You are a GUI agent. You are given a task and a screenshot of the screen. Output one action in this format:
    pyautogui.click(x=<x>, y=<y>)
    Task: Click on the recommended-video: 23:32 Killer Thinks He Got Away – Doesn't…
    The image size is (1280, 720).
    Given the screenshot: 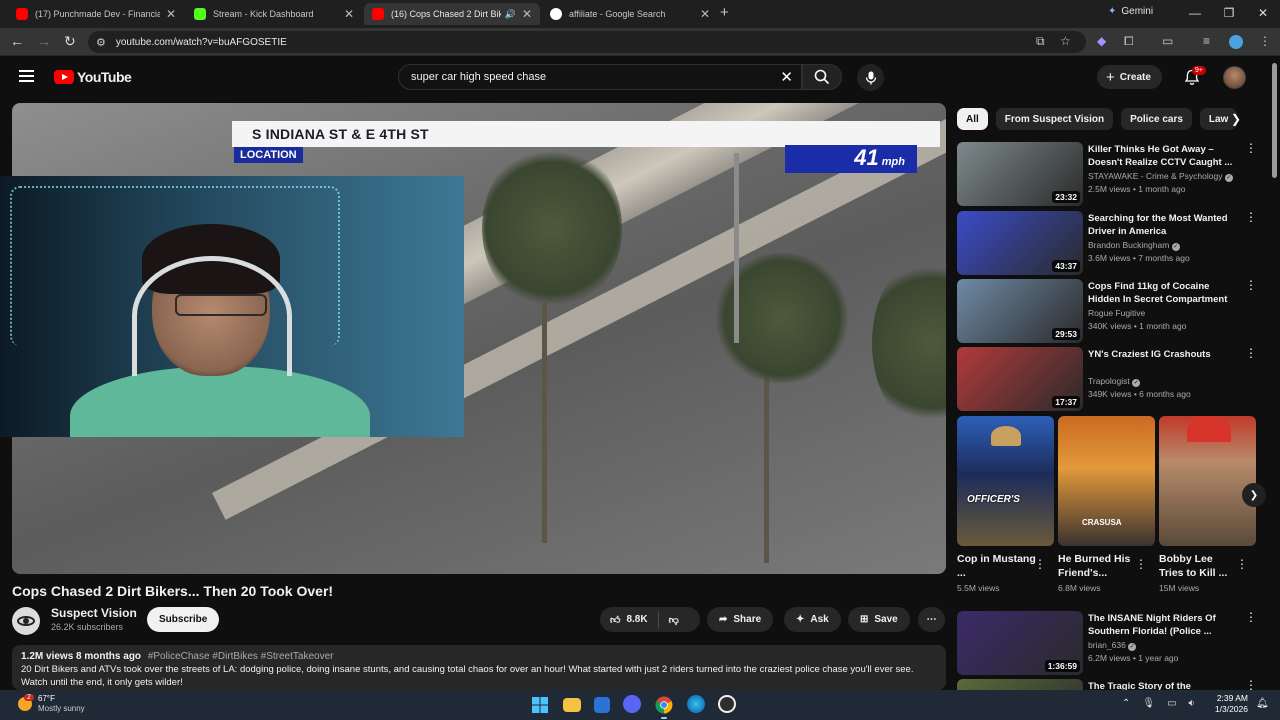 What is the action you would take?
    pyautogui.click(x=1107, y=174)
    